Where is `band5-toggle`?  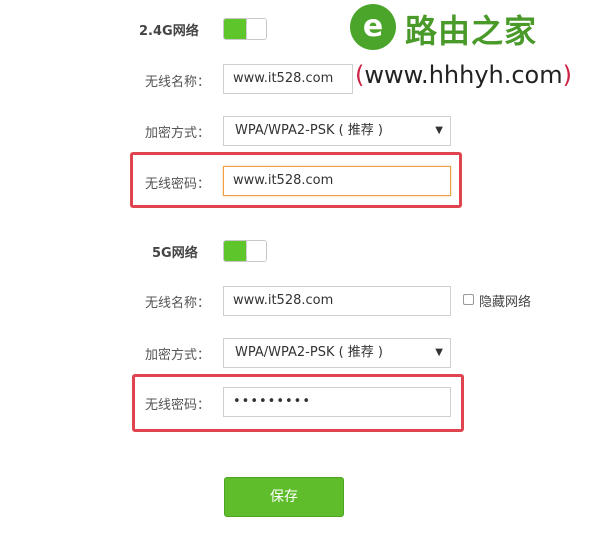 band5-toggle is located at coordinates (245, 251).